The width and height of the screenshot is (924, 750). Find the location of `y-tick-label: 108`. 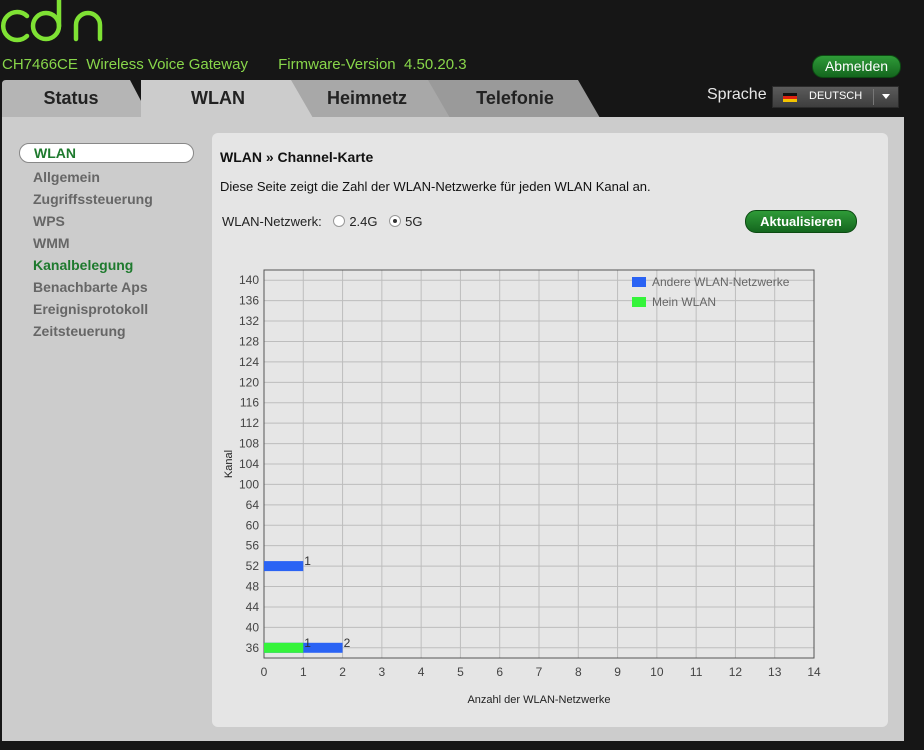

y-tick-label: 108 is located at coordinates (249, 444).